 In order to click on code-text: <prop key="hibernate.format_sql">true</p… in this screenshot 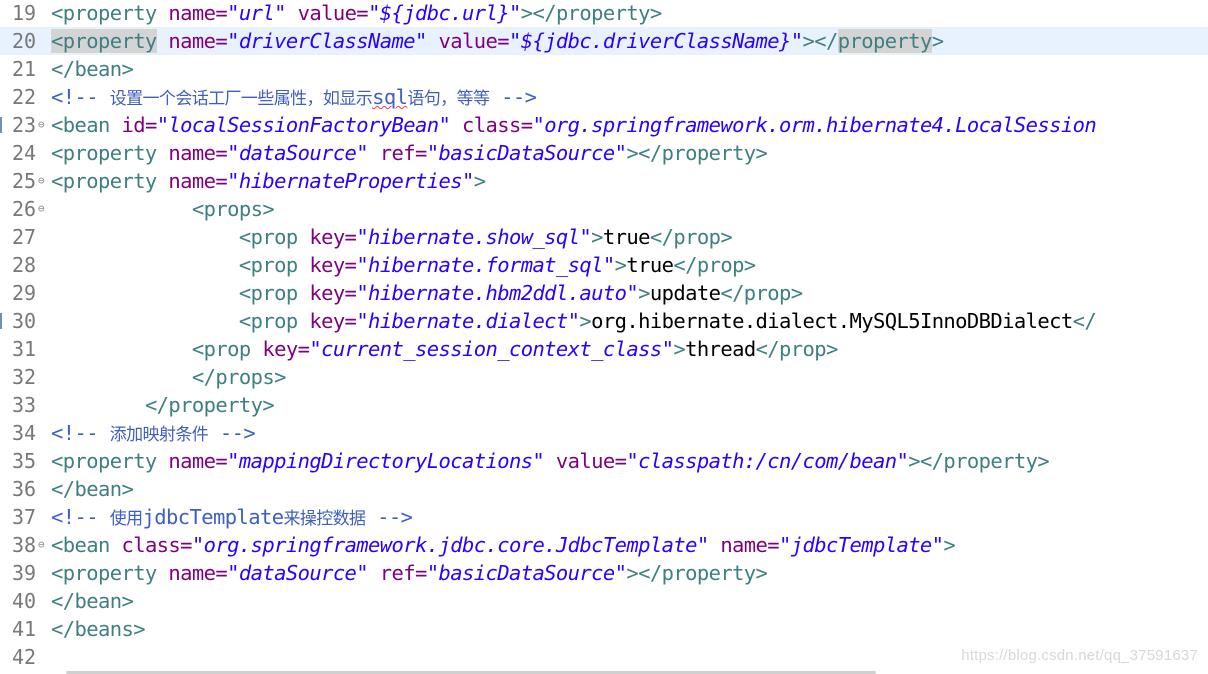, I will do `click(403, 265)`.